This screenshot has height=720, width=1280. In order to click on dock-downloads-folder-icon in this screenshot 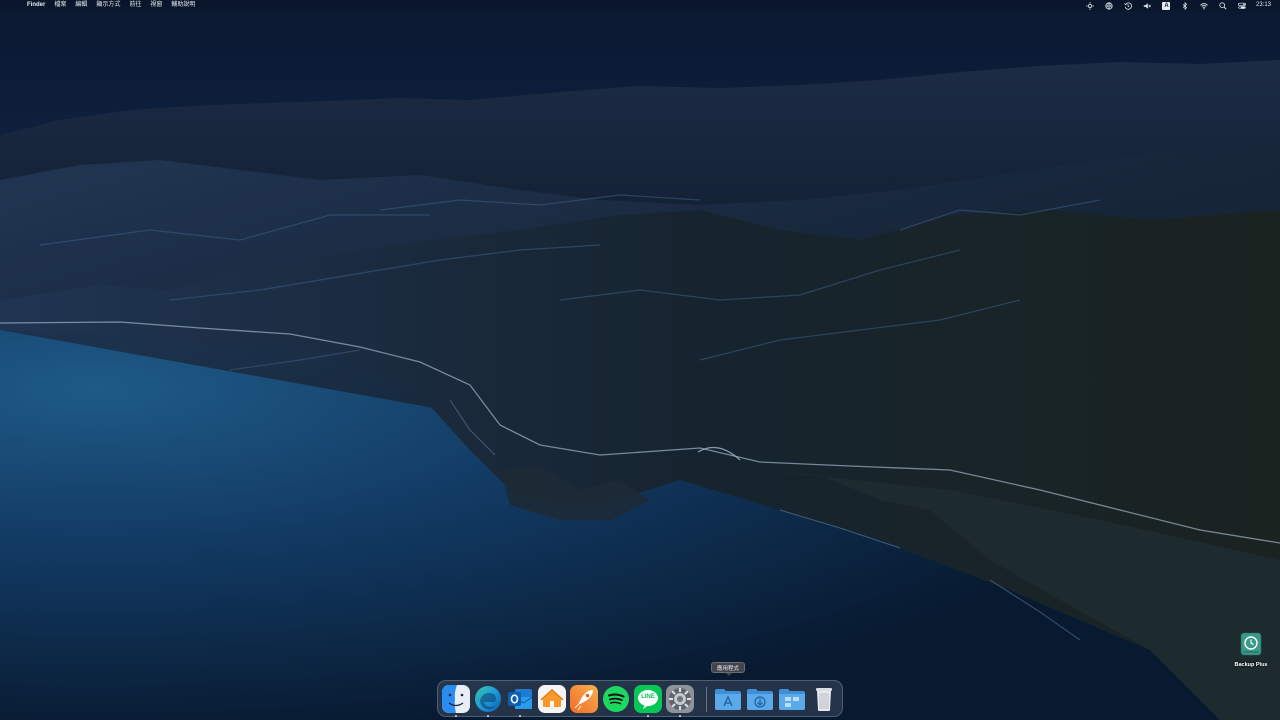, I will do `click(760, 699)`.